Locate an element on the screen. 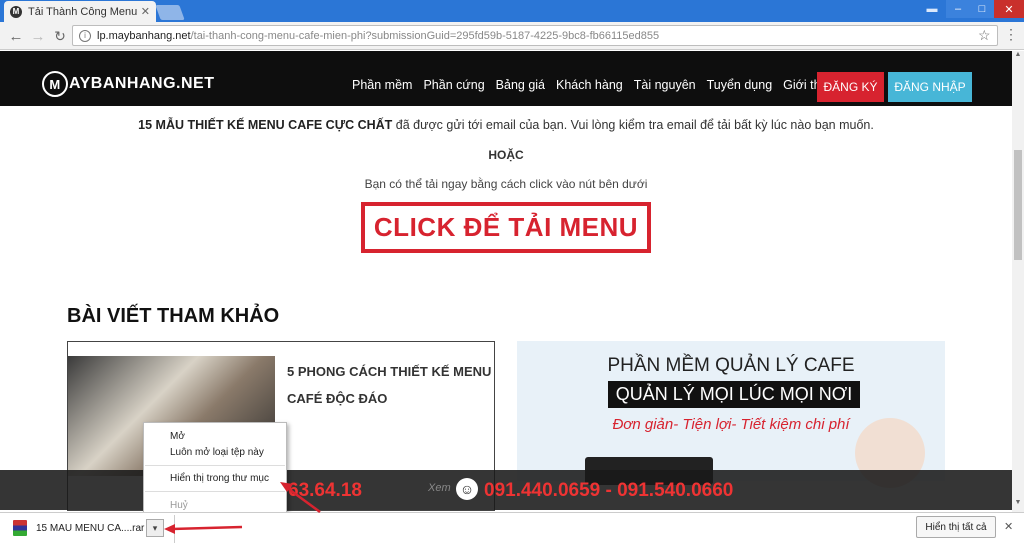  site-info-icon: i is located at coordinates (85, 35).